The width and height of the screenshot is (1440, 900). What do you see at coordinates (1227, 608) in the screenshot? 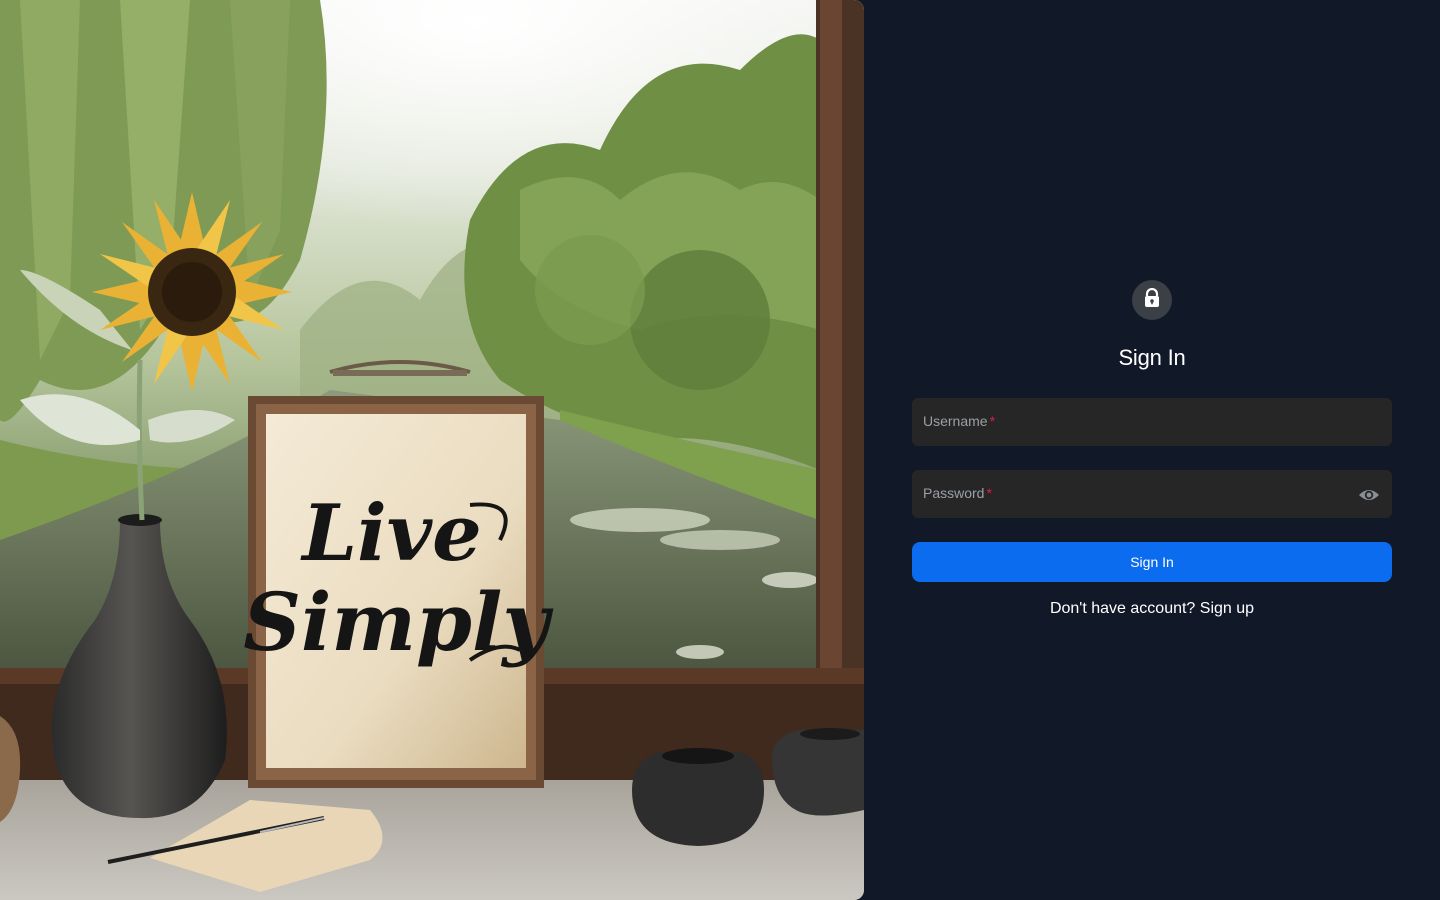
I see `signup-link: Sign up` at bounding box center [1227, 608].